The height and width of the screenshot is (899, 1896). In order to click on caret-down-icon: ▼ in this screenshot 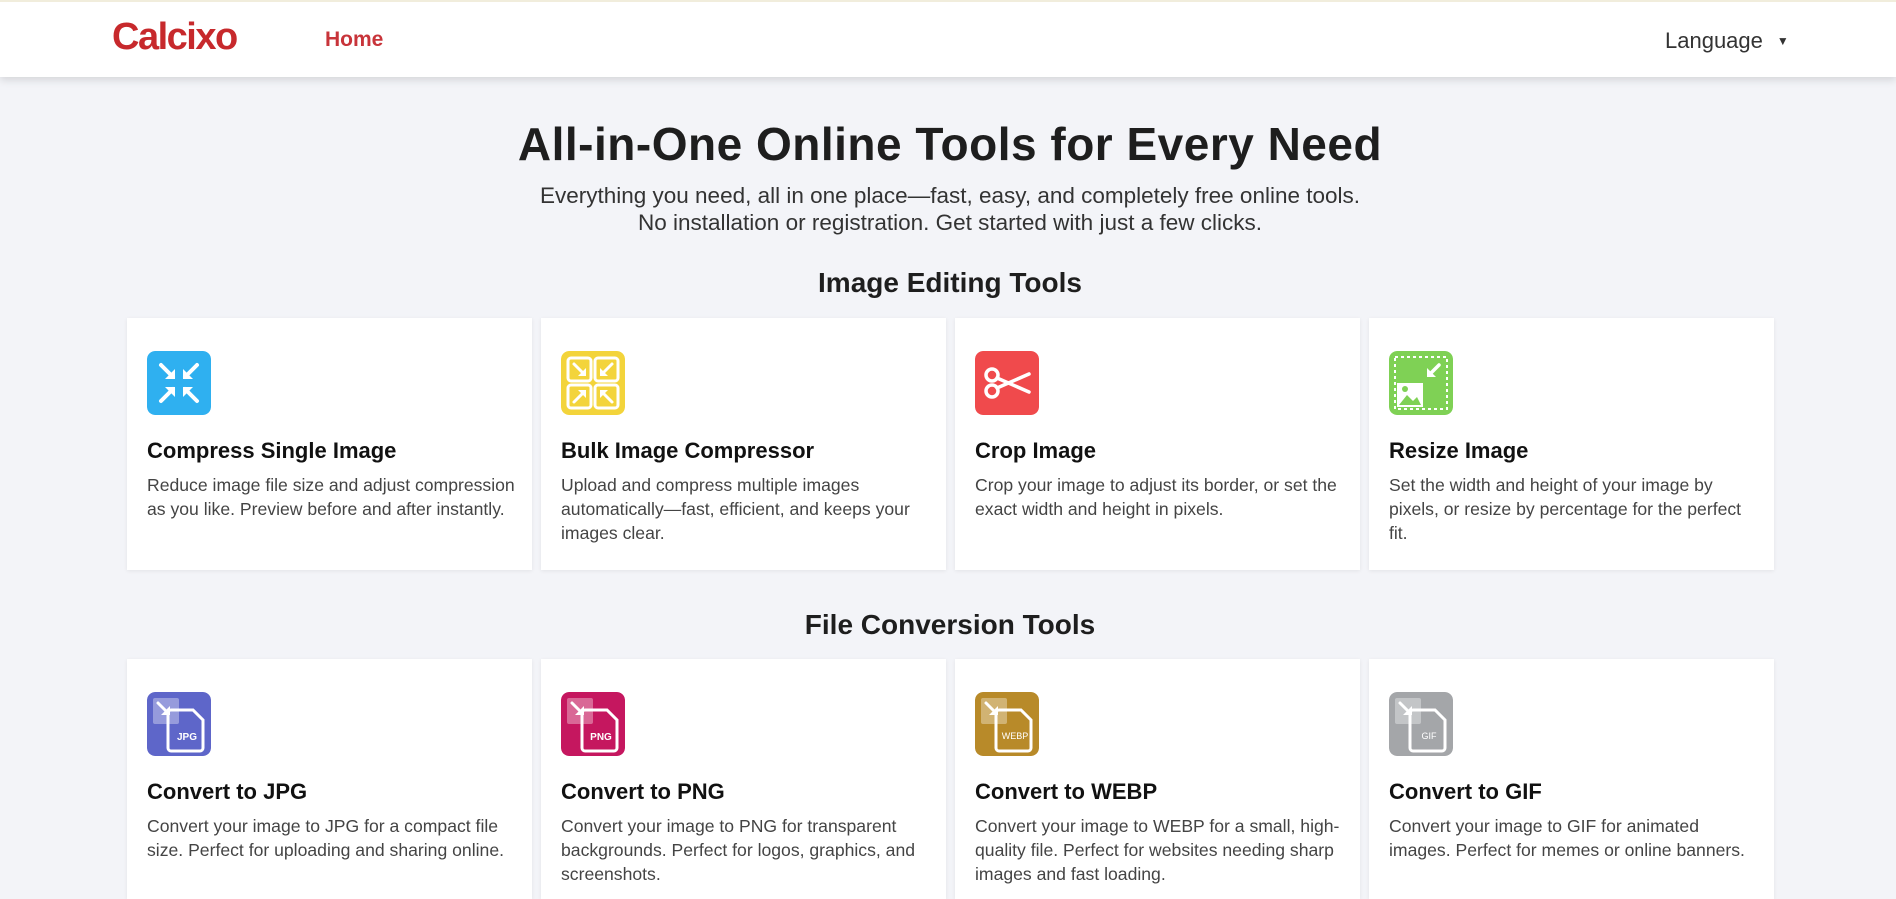, I will do `click(1782, 41)`.